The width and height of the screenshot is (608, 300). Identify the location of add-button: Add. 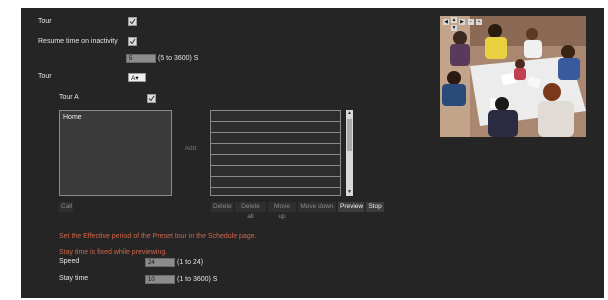
(190, 149).